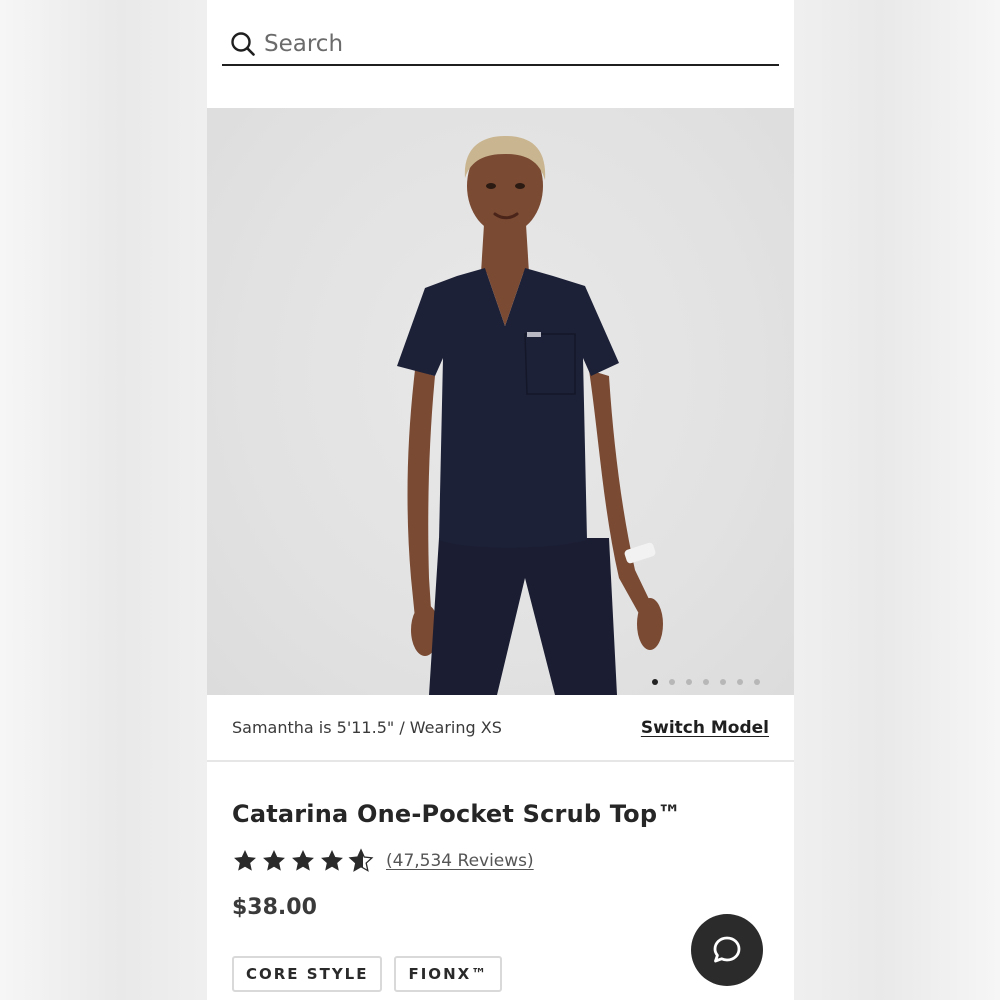 The image size is (1000, 1000). Describe the element at coordinates (530, 415) in the screenshot. I see `product-photo` at that location.